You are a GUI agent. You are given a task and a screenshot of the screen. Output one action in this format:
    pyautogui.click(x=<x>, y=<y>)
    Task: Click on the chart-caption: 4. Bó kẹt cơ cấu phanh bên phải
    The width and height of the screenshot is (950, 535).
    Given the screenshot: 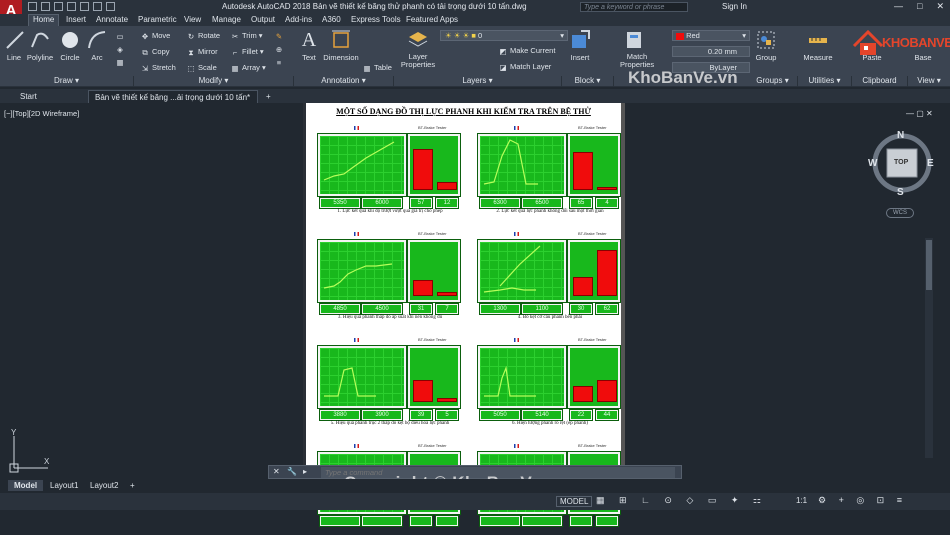 What is the action you would take?
    pyautogui.click(x=550, y=317)
    